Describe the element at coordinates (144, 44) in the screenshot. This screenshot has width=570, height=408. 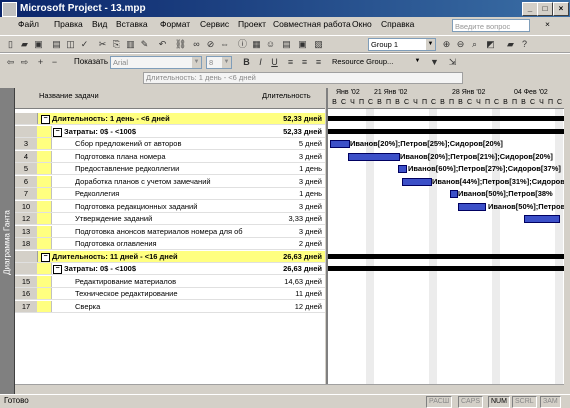
I see `format-painter-icon: ✎` at that location.